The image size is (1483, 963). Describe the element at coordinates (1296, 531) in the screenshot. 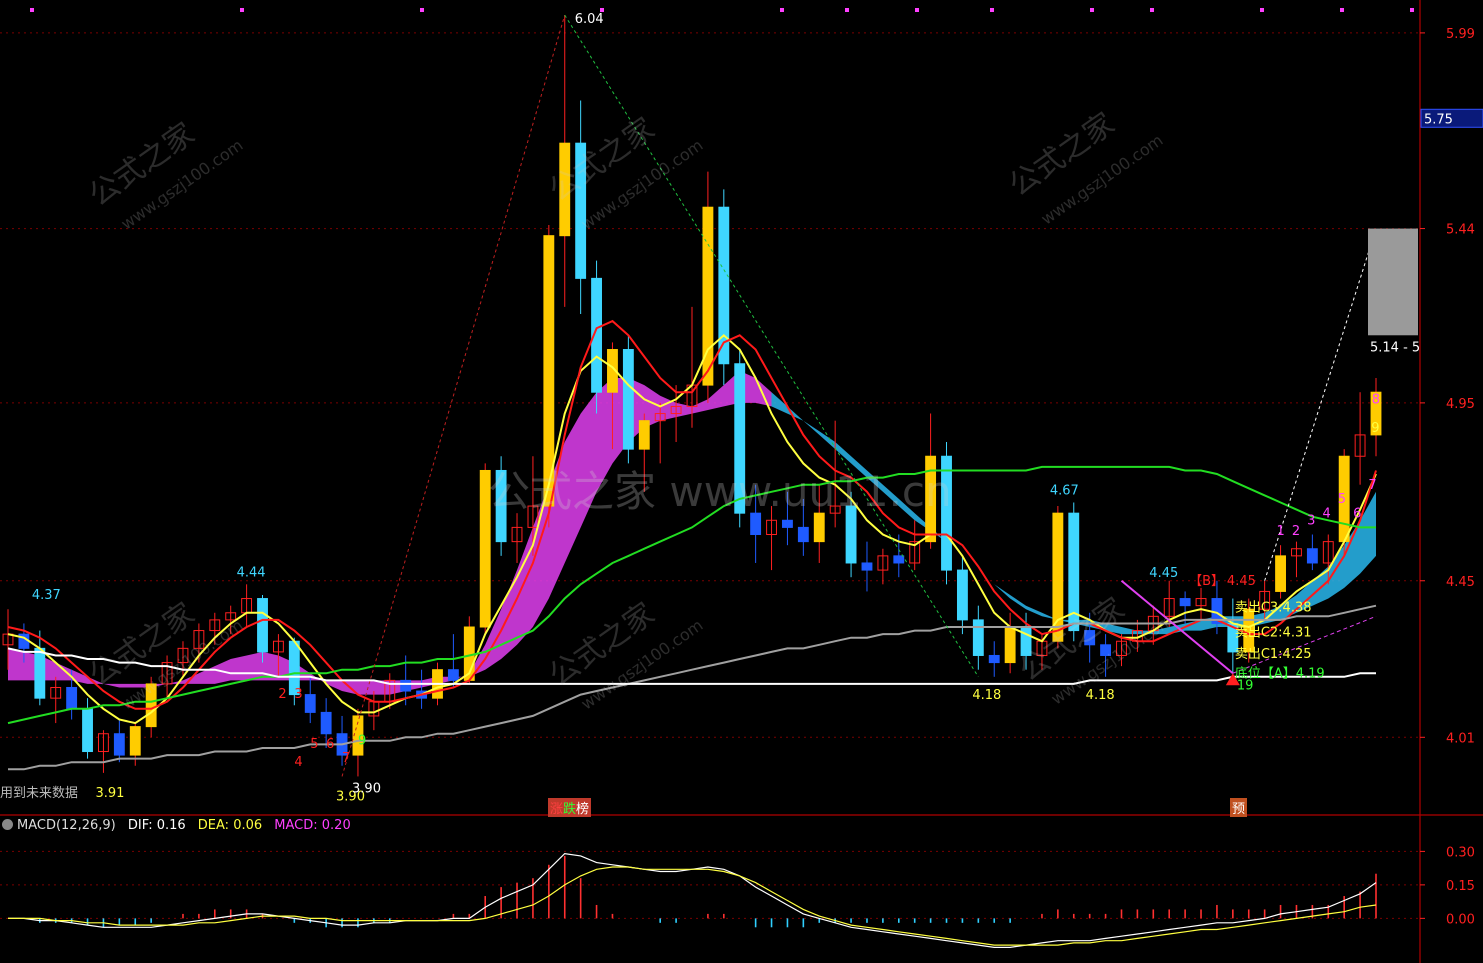

I see `count-number: 2` at that location.